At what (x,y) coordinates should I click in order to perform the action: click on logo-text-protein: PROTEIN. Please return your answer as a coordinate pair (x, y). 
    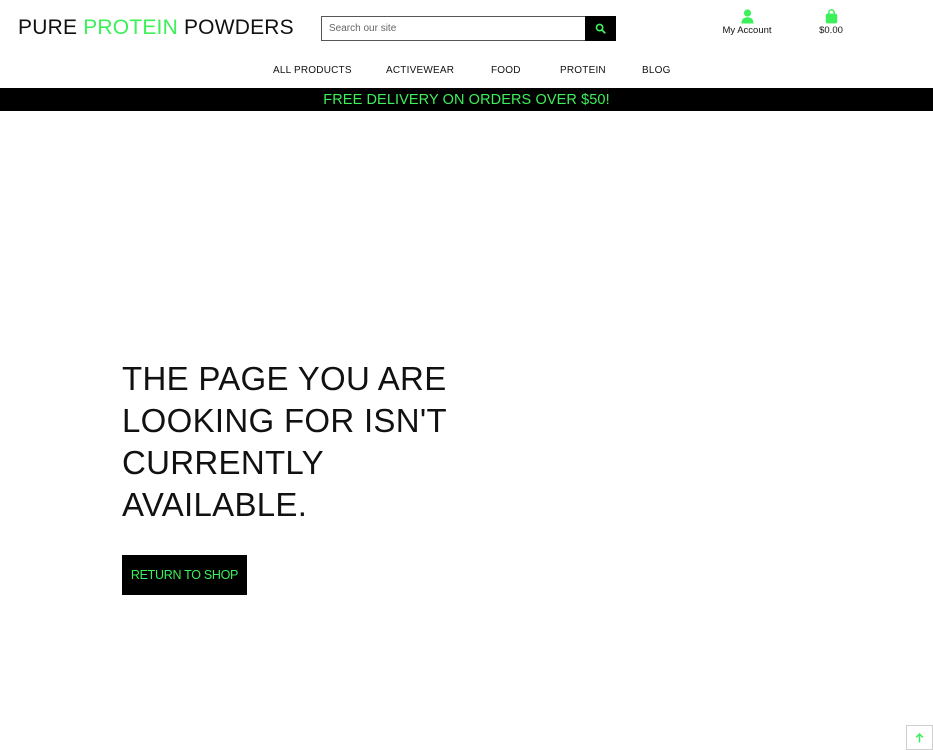
    Looking at the image, I should click on (130, 27).